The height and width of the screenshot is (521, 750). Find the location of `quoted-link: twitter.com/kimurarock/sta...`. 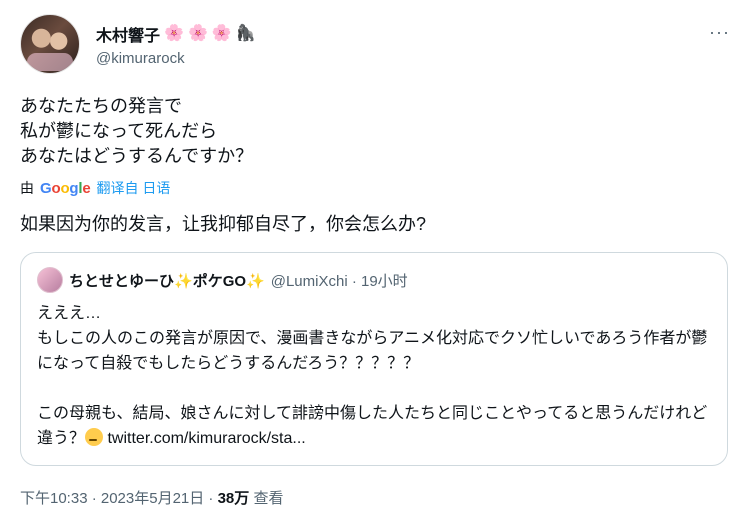

quoted-link: twitter.com/kimurarock/sta... is located at coordinates (206, 438).